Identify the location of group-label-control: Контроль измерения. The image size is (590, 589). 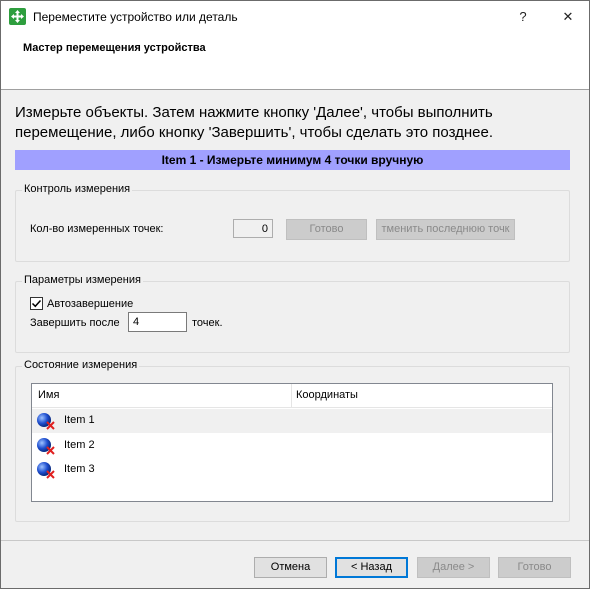
(77, 189).